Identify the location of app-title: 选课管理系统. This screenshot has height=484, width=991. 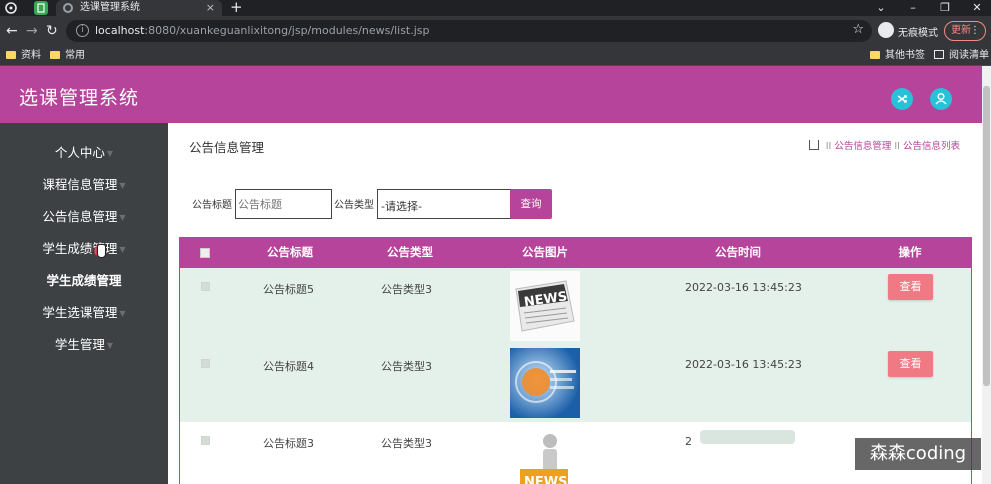
(79, 98).